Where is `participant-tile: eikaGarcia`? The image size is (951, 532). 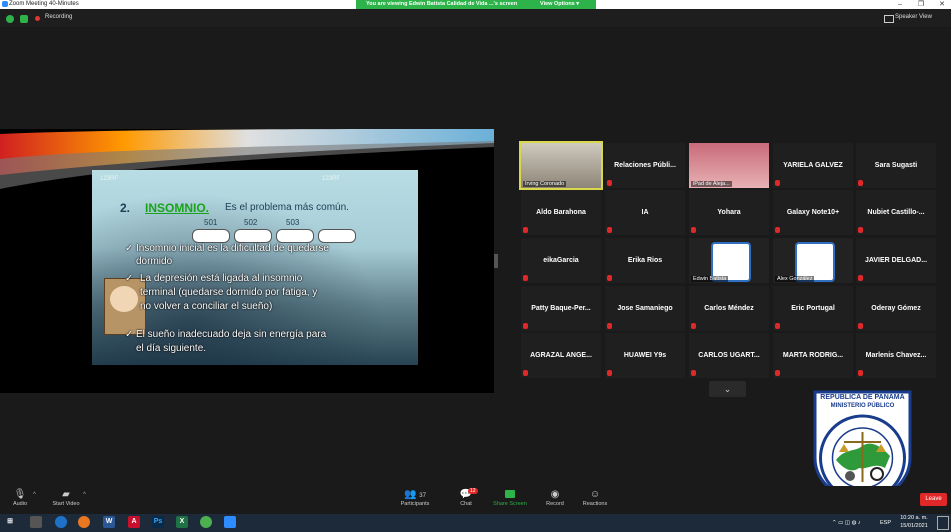
participant-tile: eikaGarcia is located at coordinates (561, 260).